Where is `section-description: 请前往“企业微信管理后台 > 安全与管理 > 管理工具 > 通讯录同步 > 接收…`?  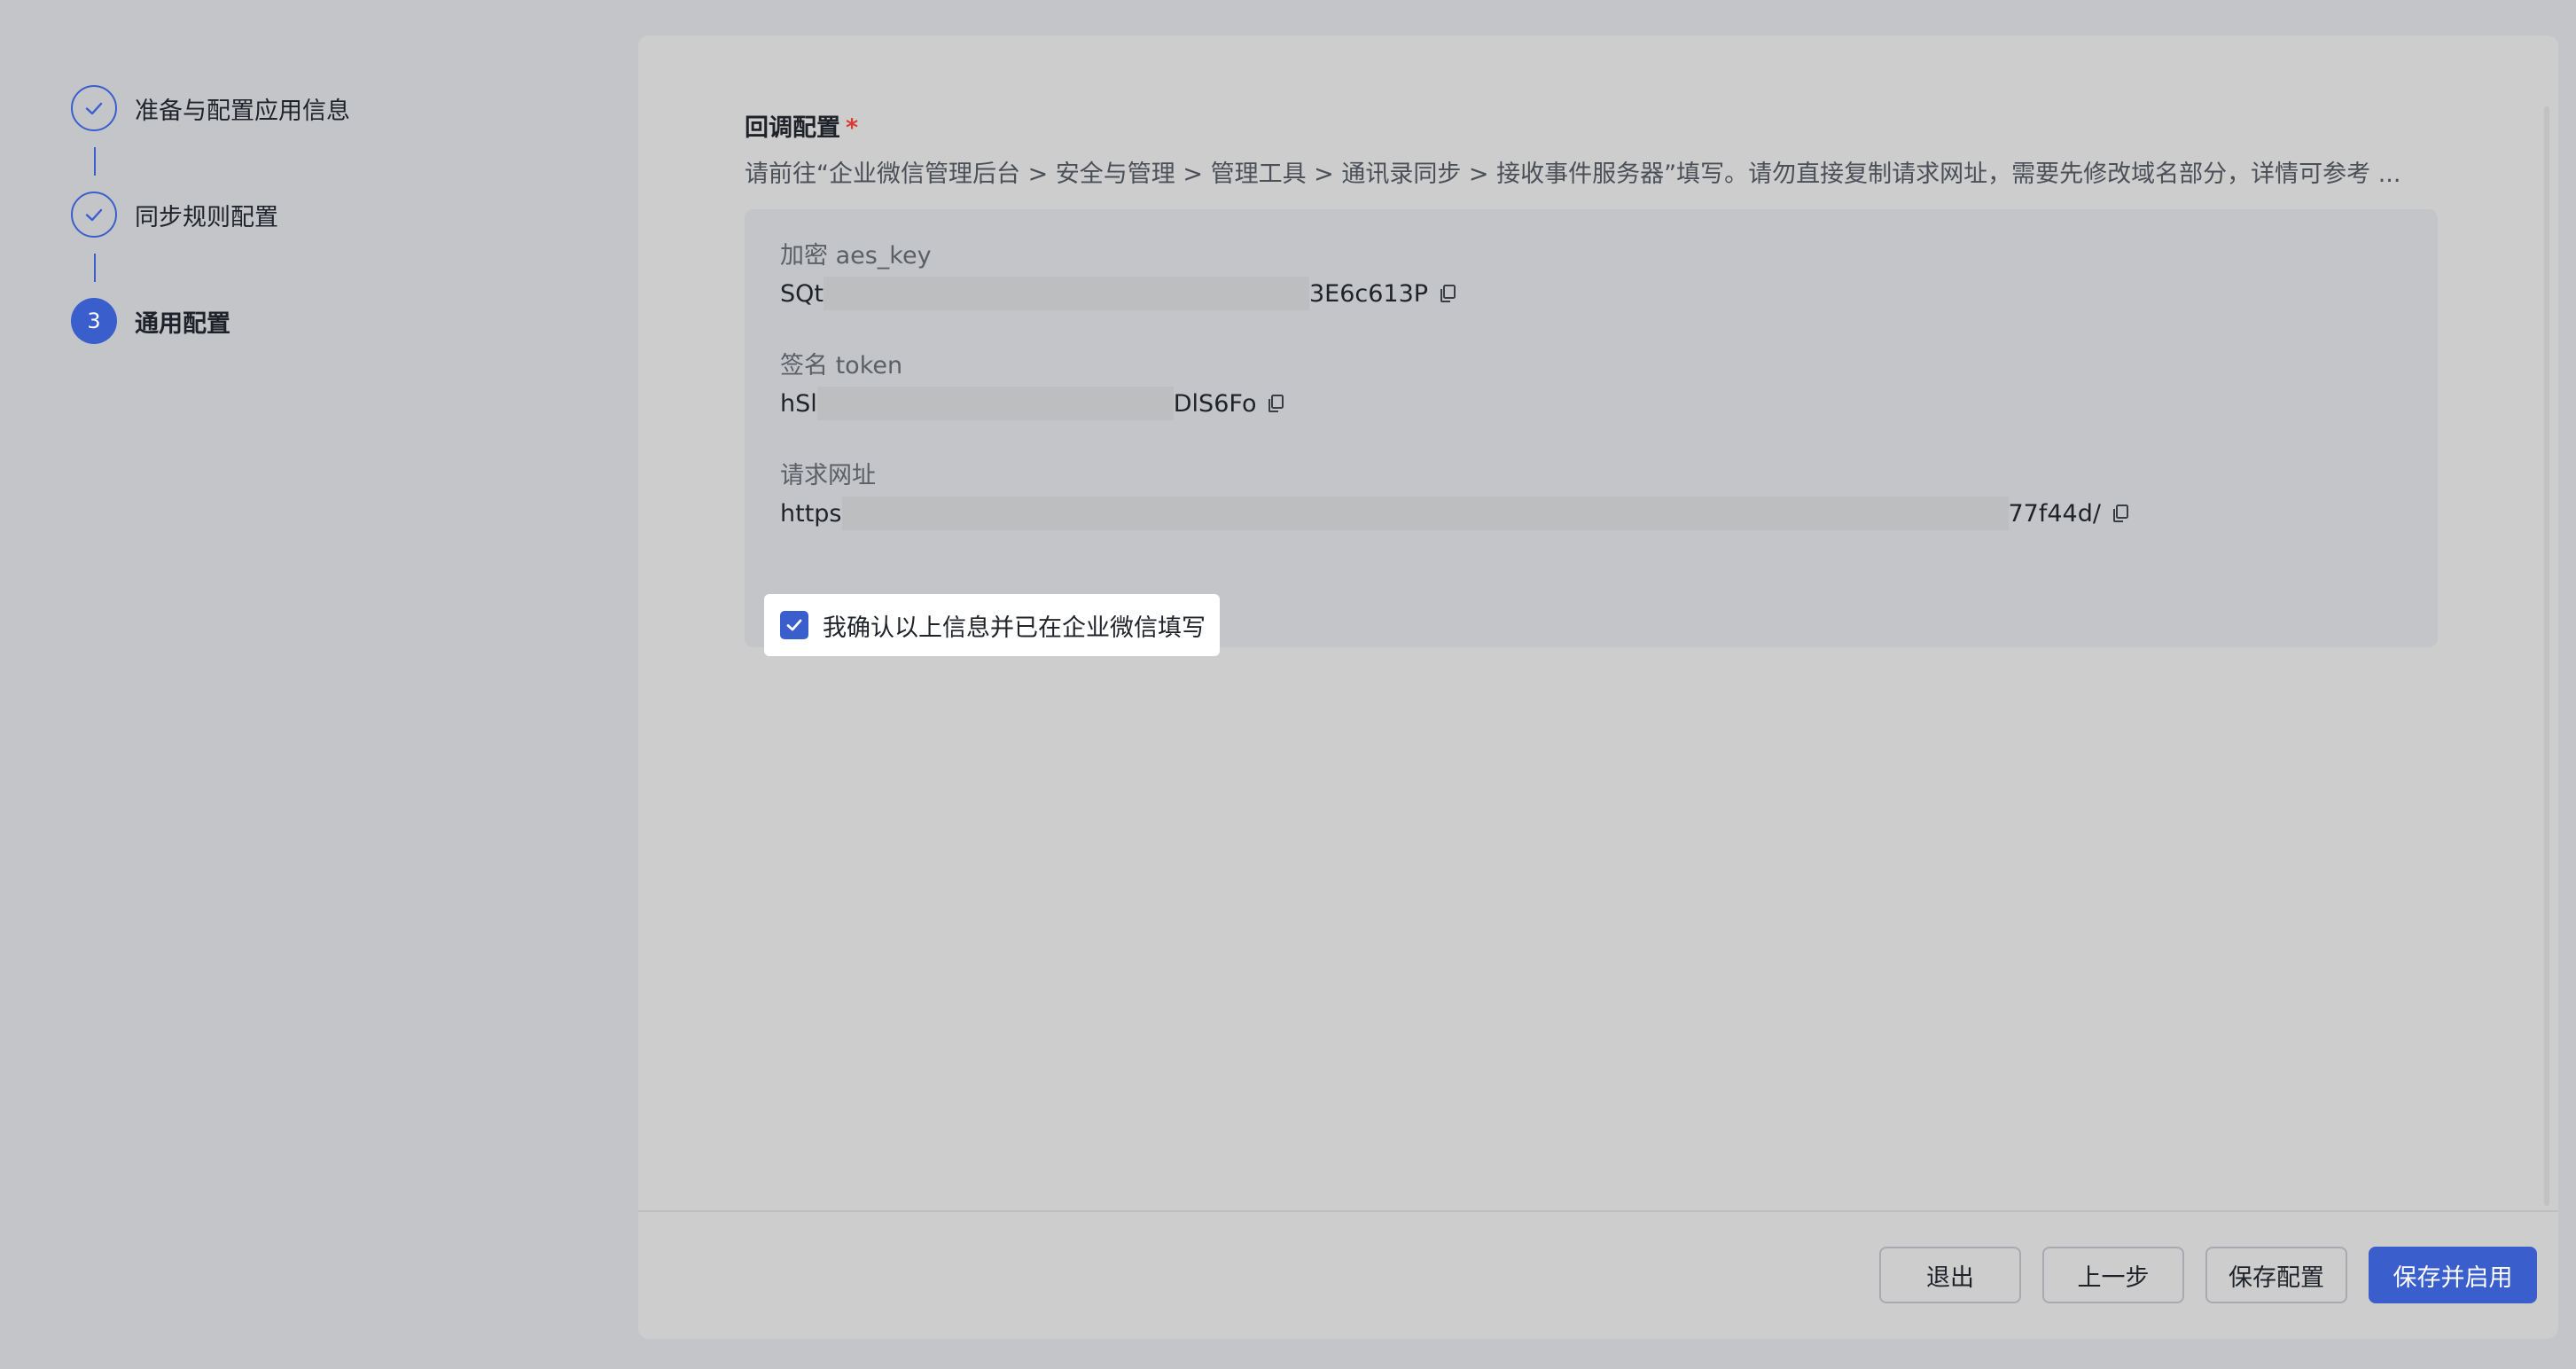 section-description: 请前往“企业微信管理后台 > 安全与管理 > 管理工具 > 通讯录同步 > 接收… is located at coordinates (1573, 174).